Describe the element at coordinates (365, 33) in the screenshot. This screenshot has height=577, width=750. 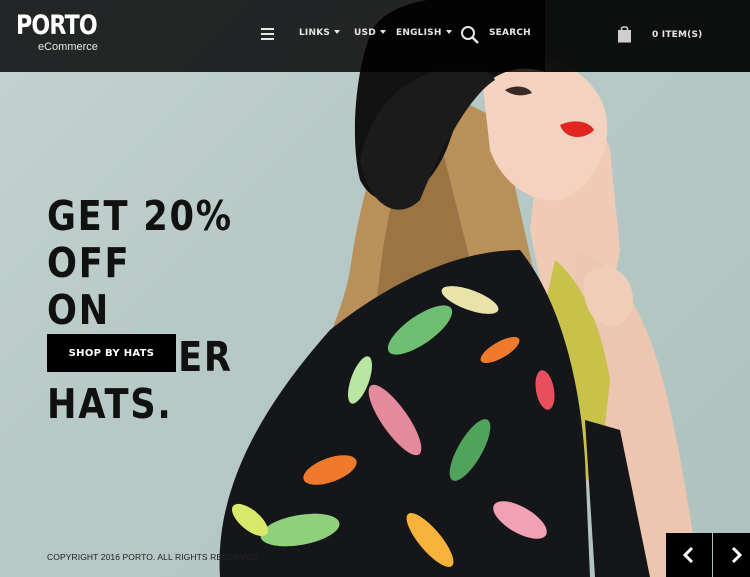
I see `currency-label: USD` at that location.